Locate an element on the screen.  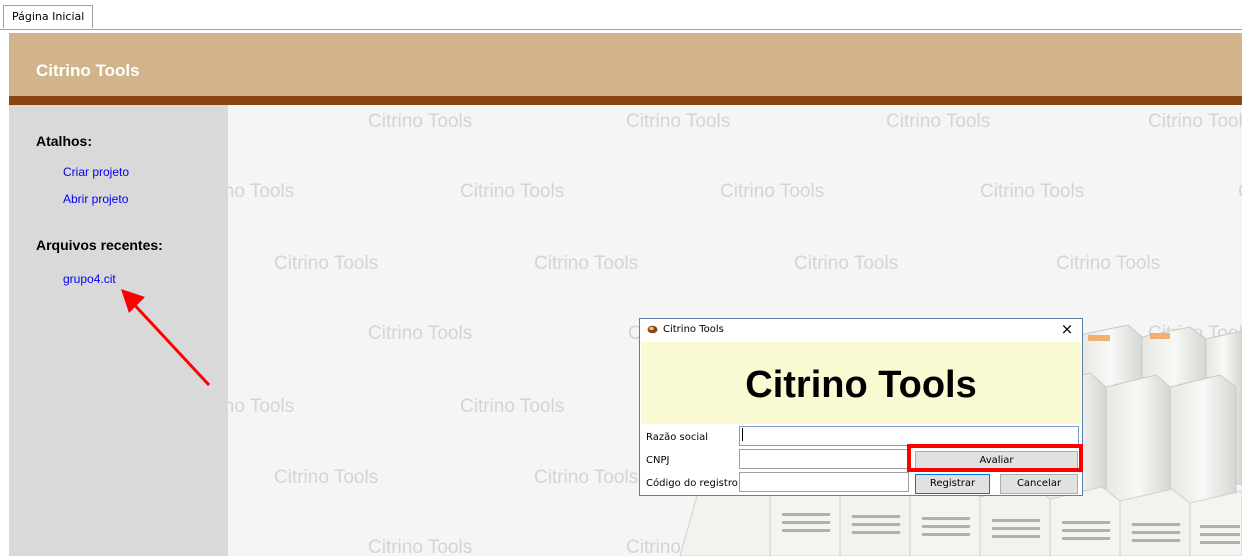
company-name-input is located at coordinates (909, 436).